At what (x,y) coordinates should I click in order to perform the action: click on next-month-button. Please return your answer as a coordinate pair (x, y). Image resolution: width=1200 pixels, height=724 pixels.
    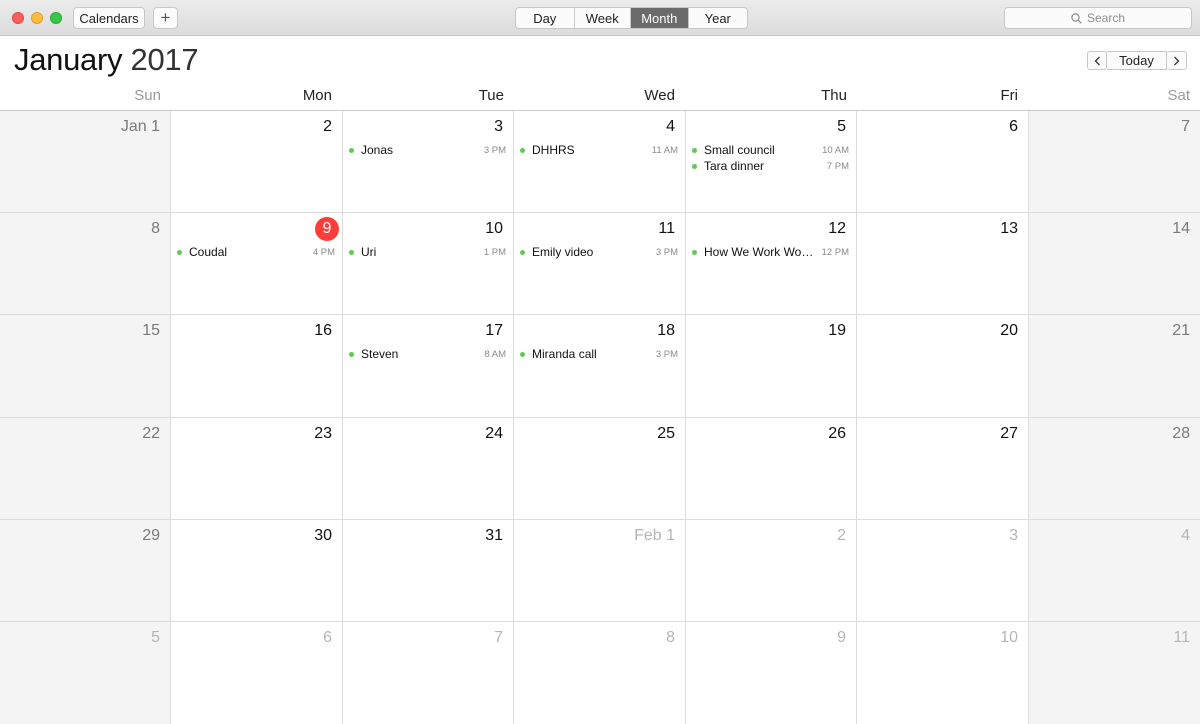
    Looking at the image, I should click on (1177, 60).